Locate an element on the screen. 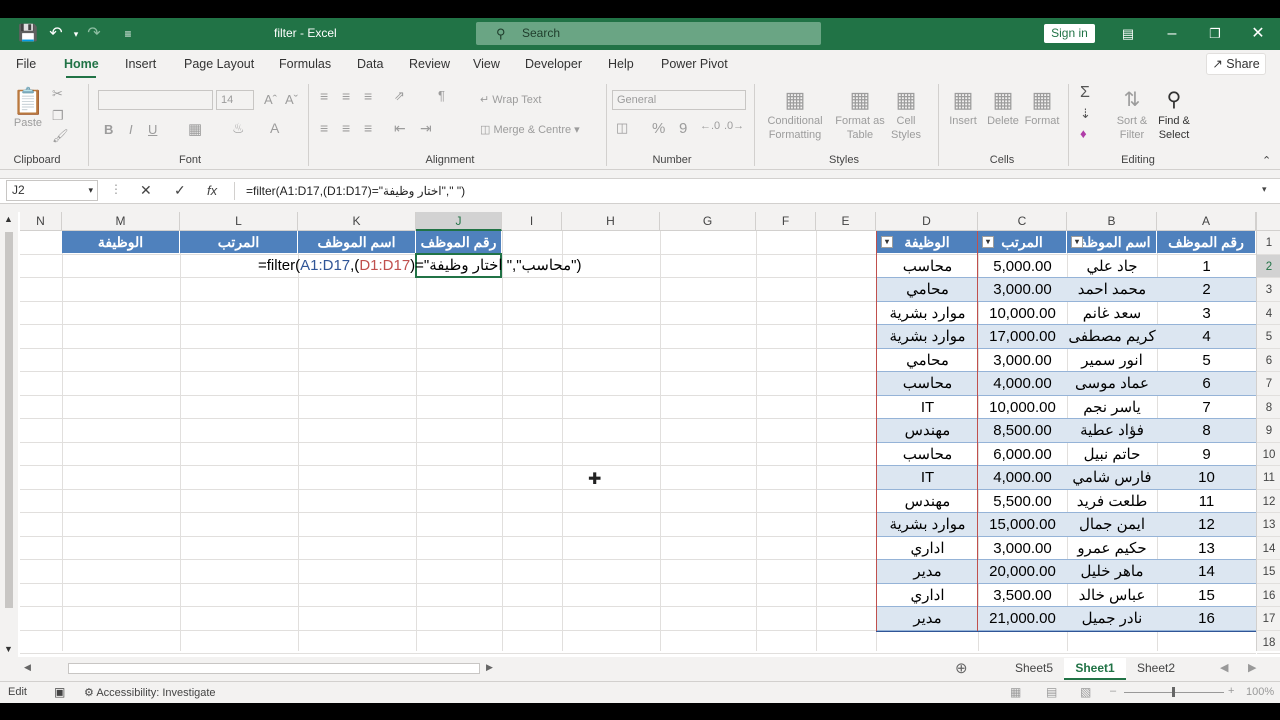 The height and width of the screenshot is (720, 1280). tab-insert: Insert is located at coordinates (140, 64).